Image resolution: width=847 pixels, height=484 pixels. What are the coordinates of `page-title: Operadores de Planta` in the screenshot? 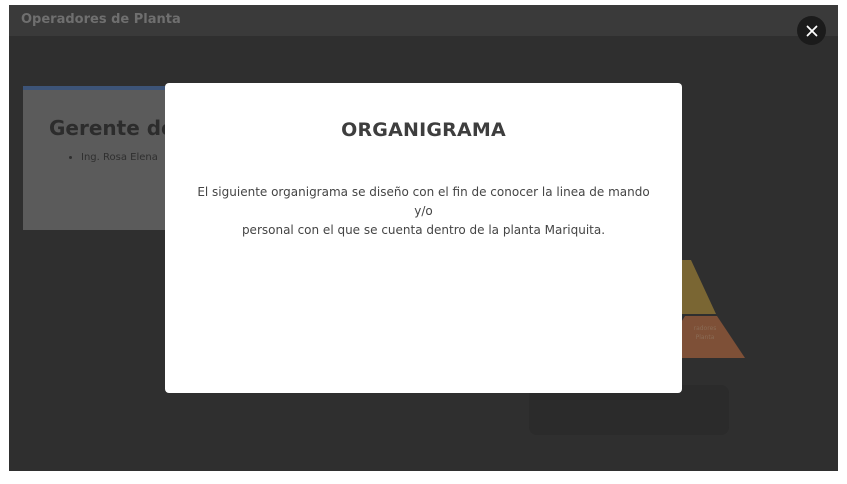 It's located at (101, 19).